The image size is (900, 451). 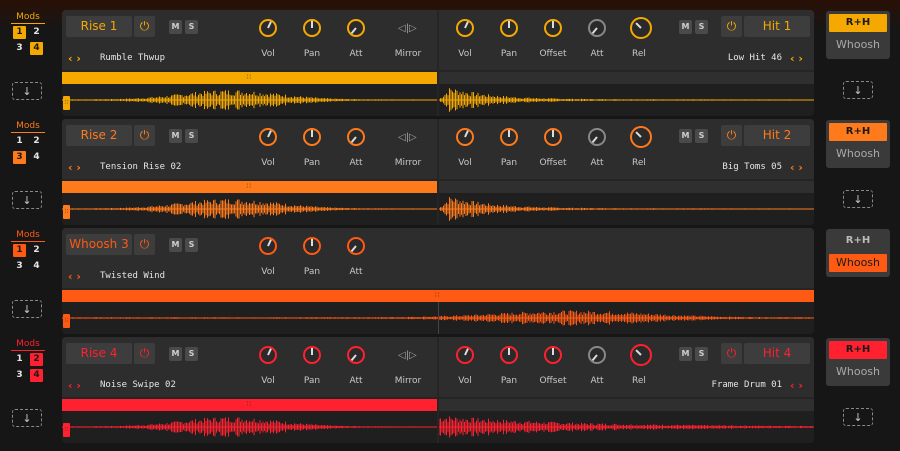 What do you see at coordinates (777, 135) in the screenshot?
I see `hit-name-button: Hit 2` at bounding box center [777, 135].